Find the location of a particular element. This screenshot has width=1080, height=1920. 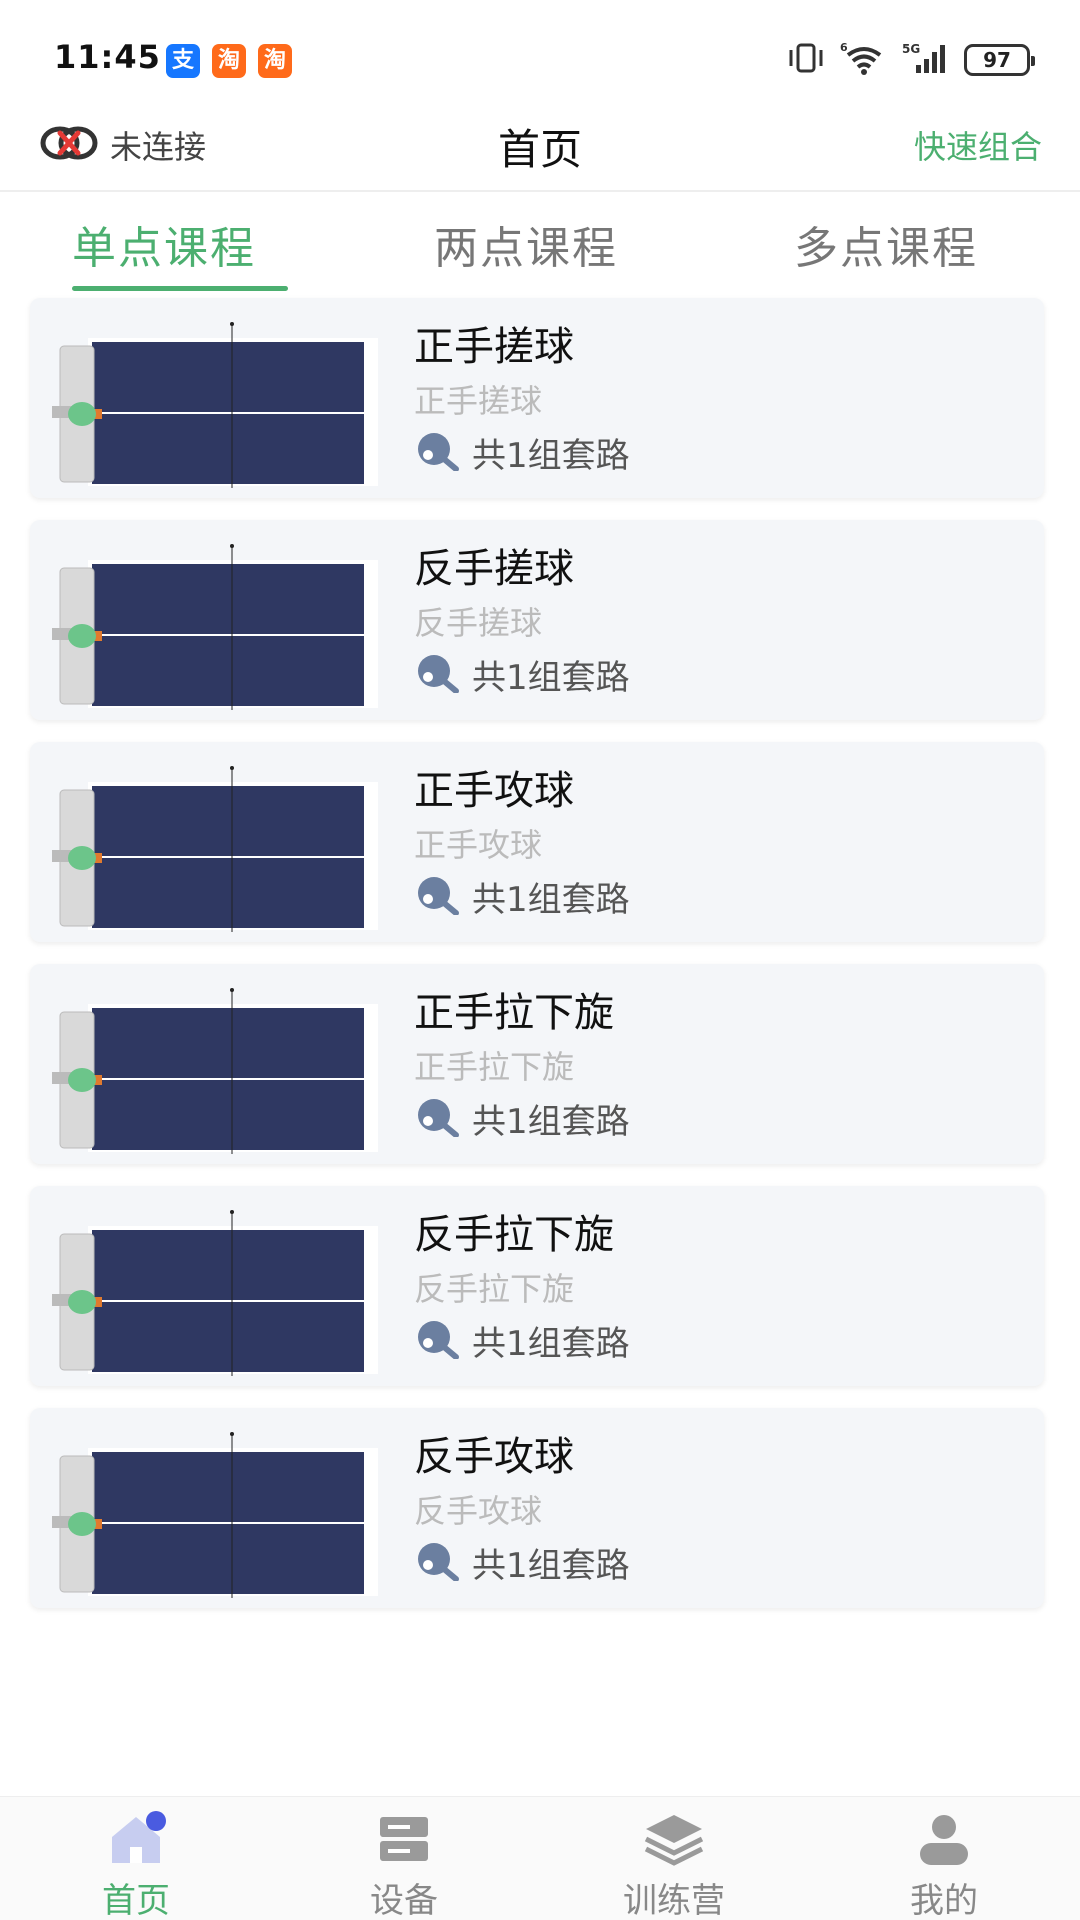

course-card: 正手搓球 正手搓球 共1组套路 is located at coordinates (537, 398).